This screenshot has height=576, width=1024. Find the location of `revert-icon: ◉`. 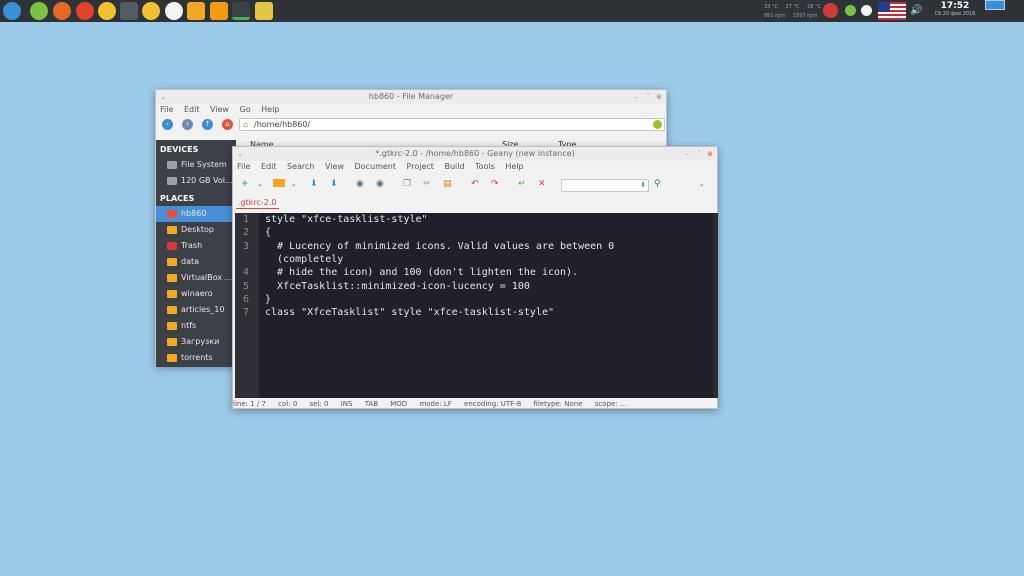

revert-icon: ◉ is located at coordinates (360, 184).